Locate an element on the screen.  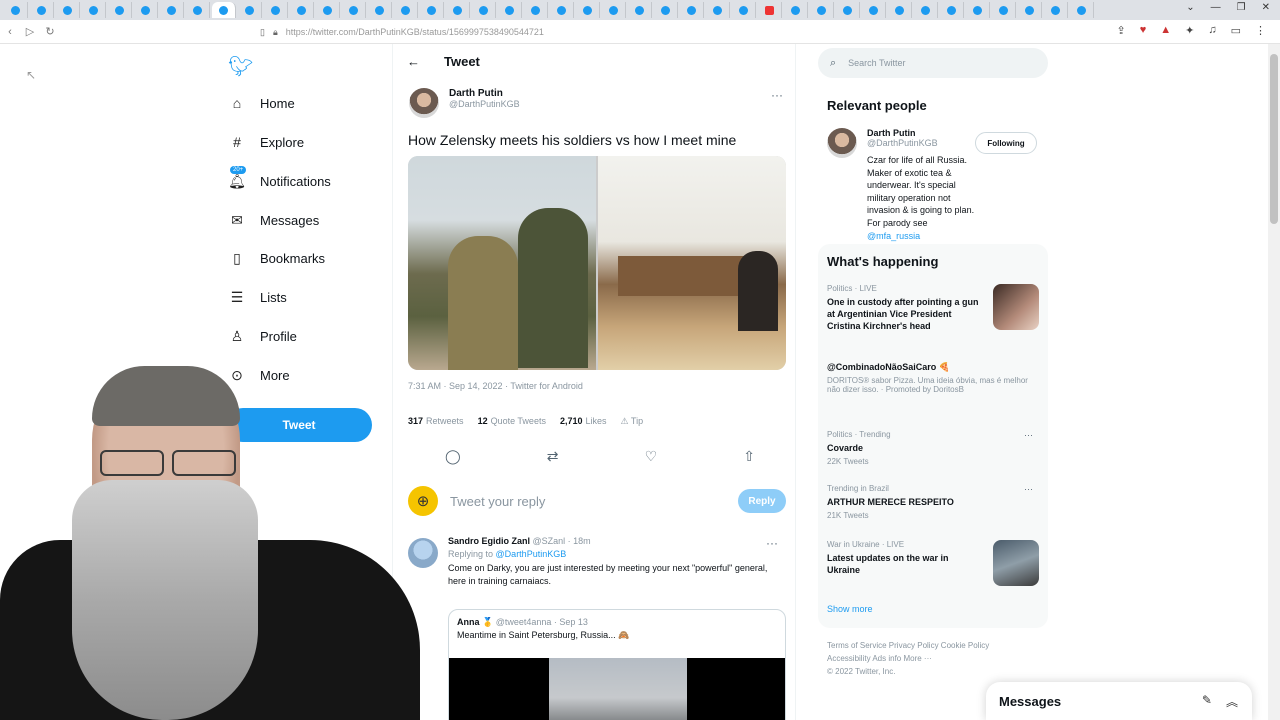
like-heart-icon: ♡ is located at coordinates (651, 456).